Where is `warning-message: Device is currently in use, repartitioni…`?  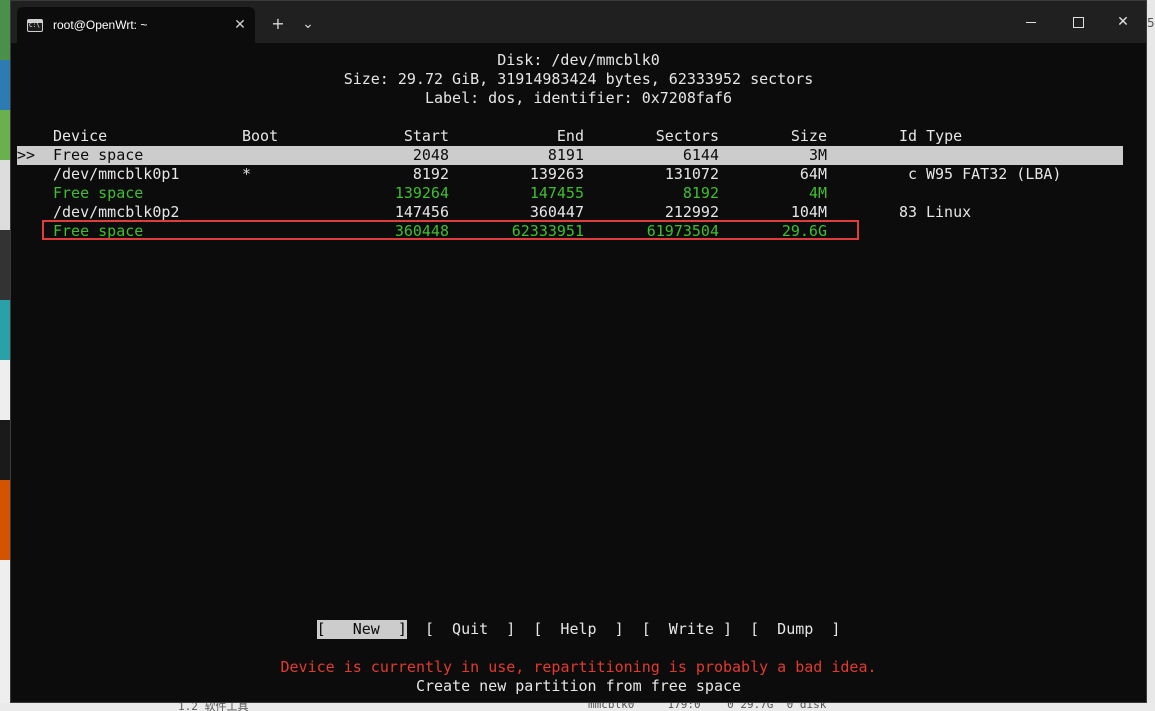 warning-message: Device is currently in use, repartitioni… is located at coordinates (578, 667).